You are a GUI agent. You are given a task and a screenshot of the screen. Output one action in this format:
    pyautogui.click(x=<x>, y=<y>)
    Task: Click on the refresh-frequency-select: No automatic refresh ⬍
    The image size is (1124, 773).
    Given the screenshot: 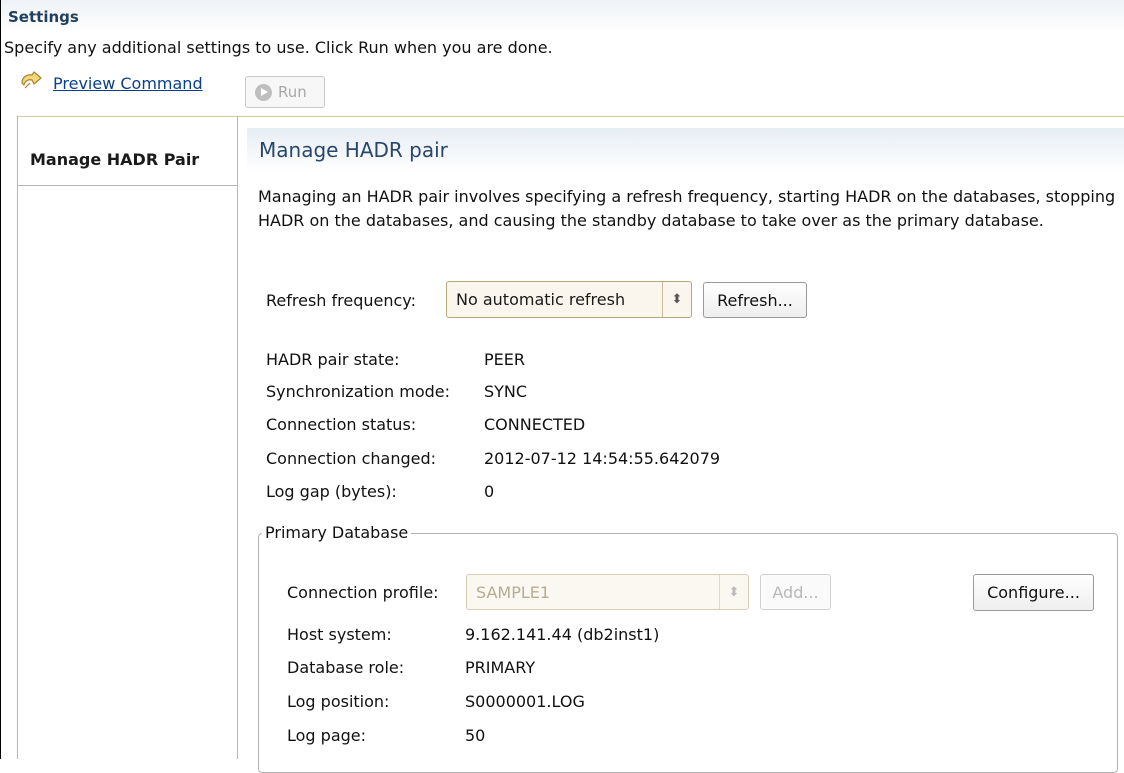 What is the action you would take?
    pyautogui.click(x=569, y=299)
    